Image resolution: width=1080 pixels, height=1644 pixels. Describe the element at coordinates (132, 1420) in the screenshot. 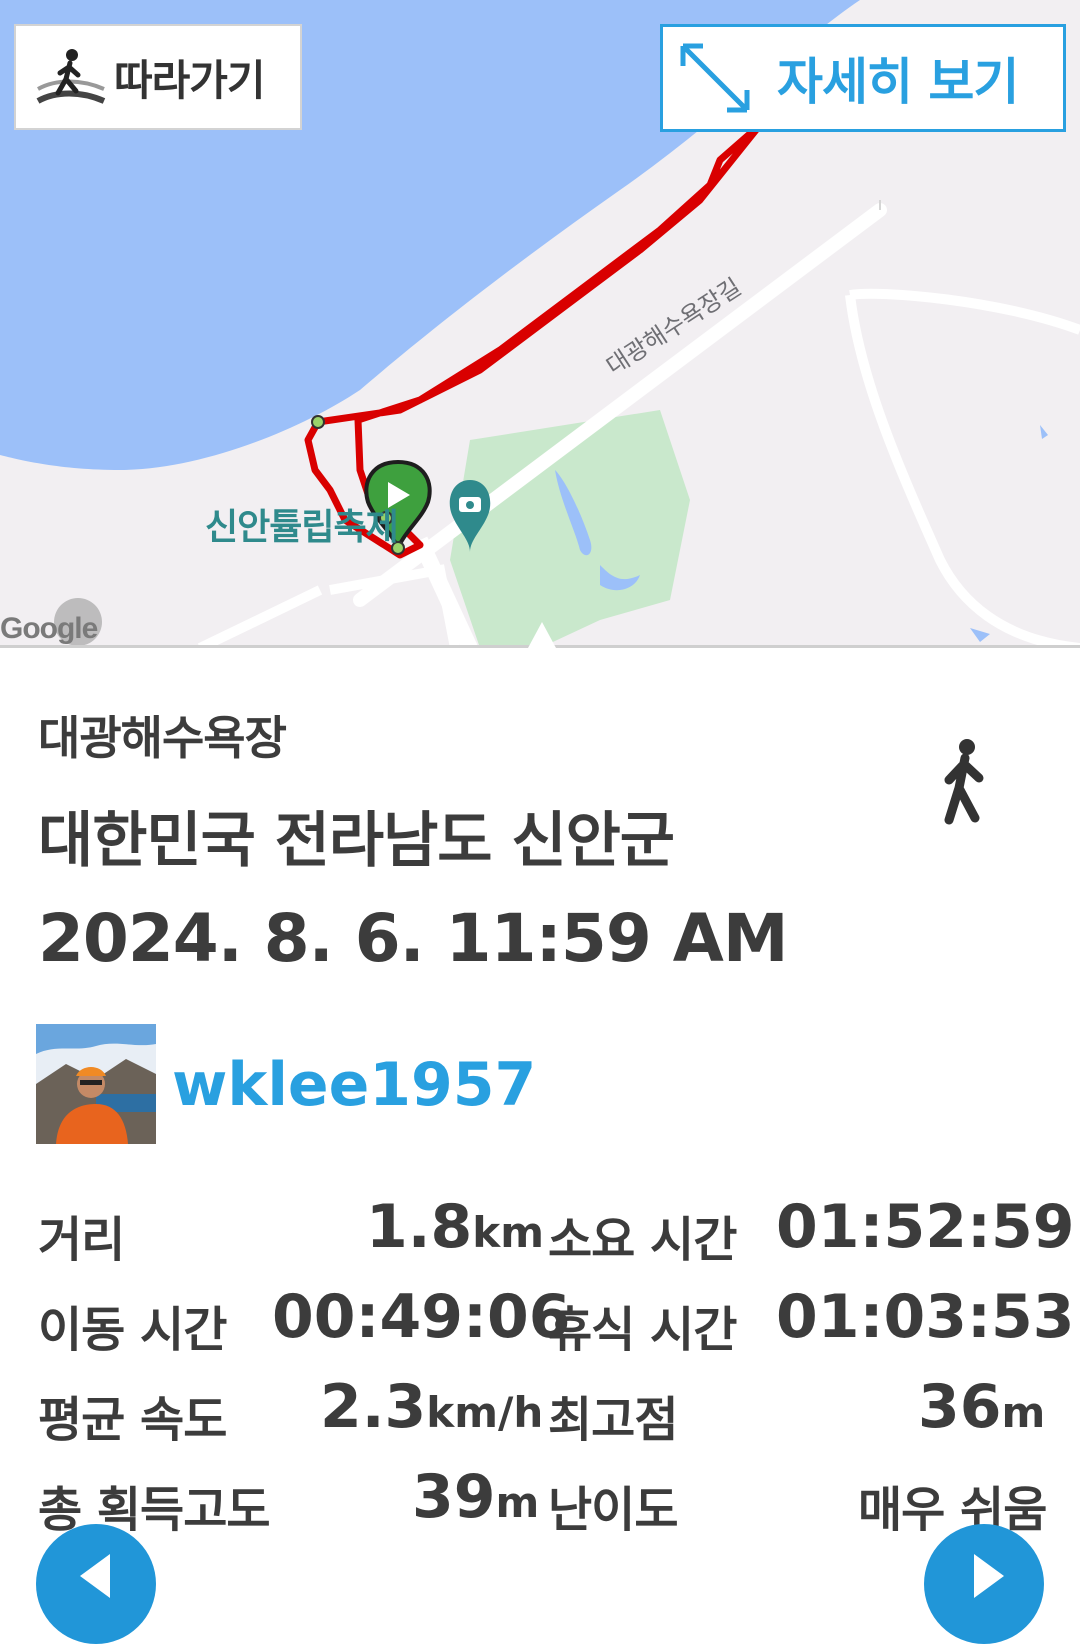

I see `avg-speed-label: 평균 속도` at that location.